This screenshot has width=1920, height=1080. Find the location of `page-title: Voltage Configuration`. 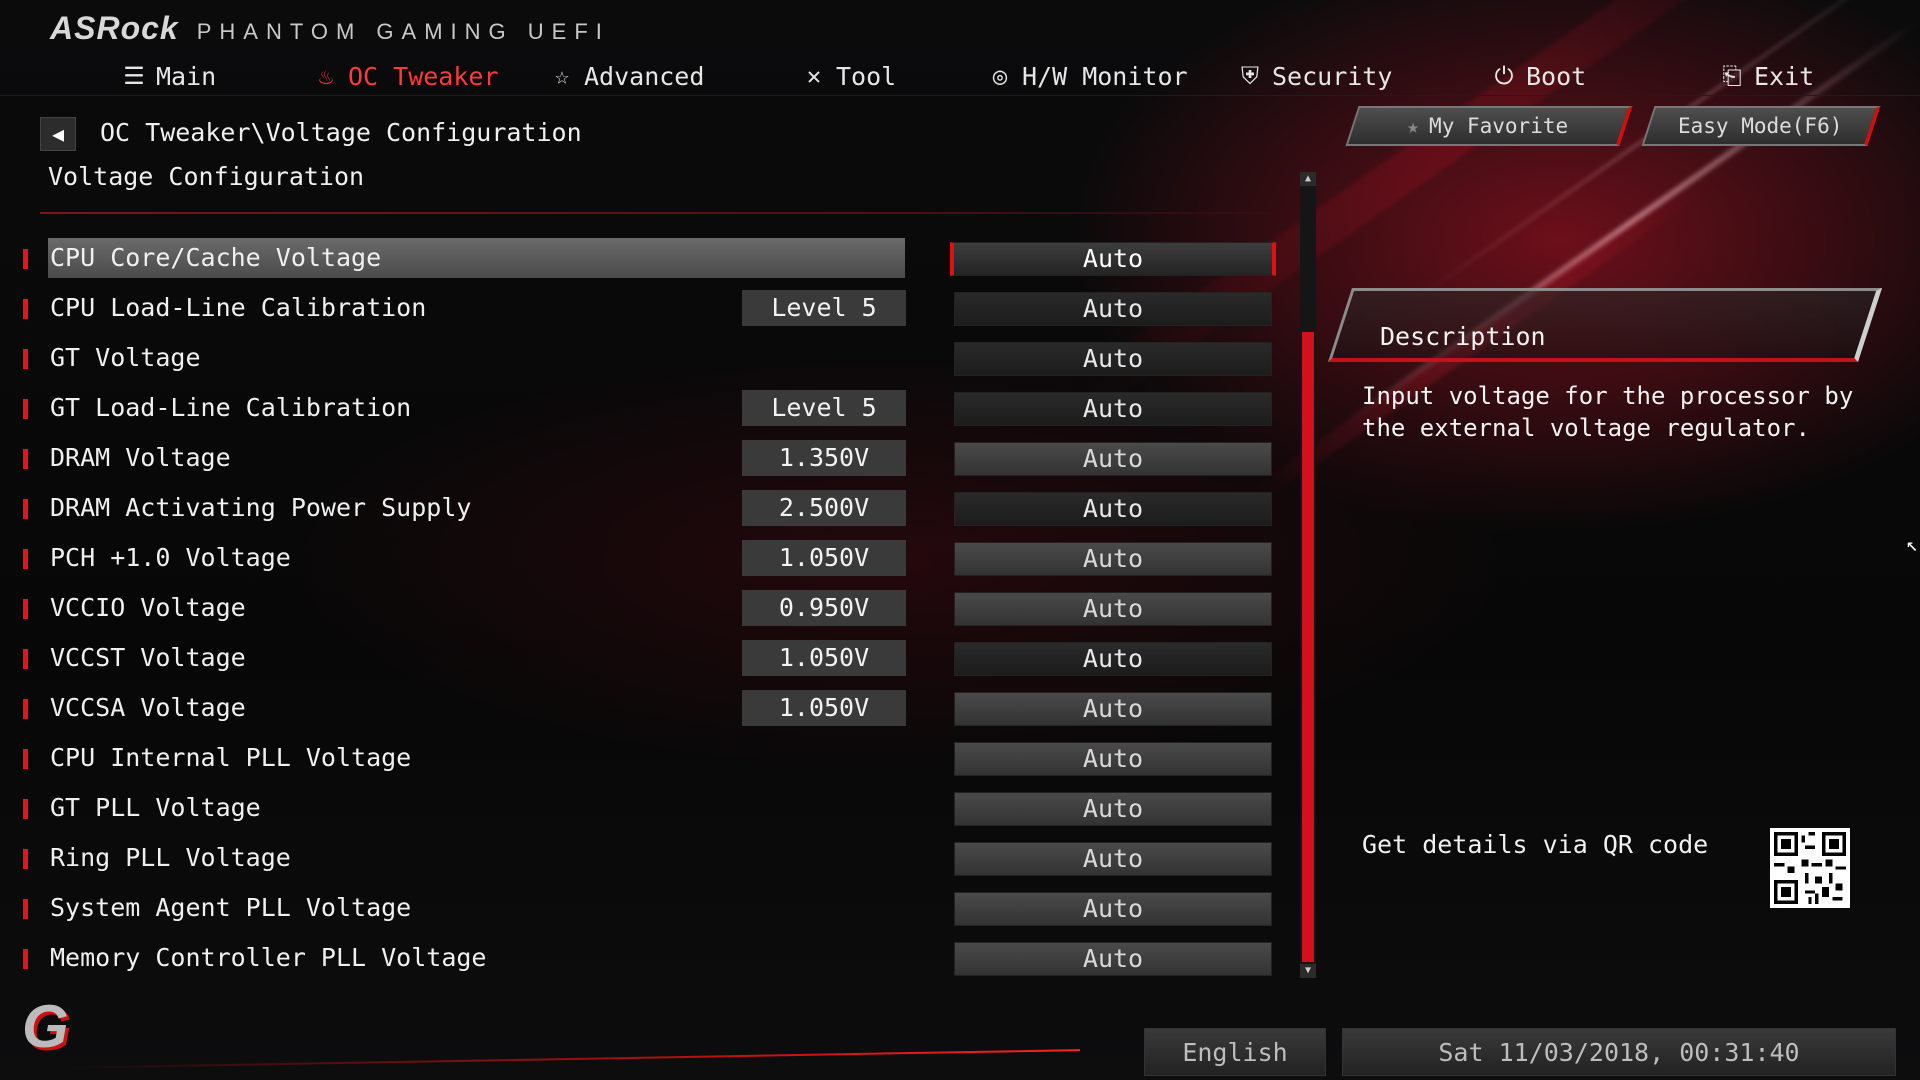

page-title: Voltage Configuration is located at coordinates (206, 176).